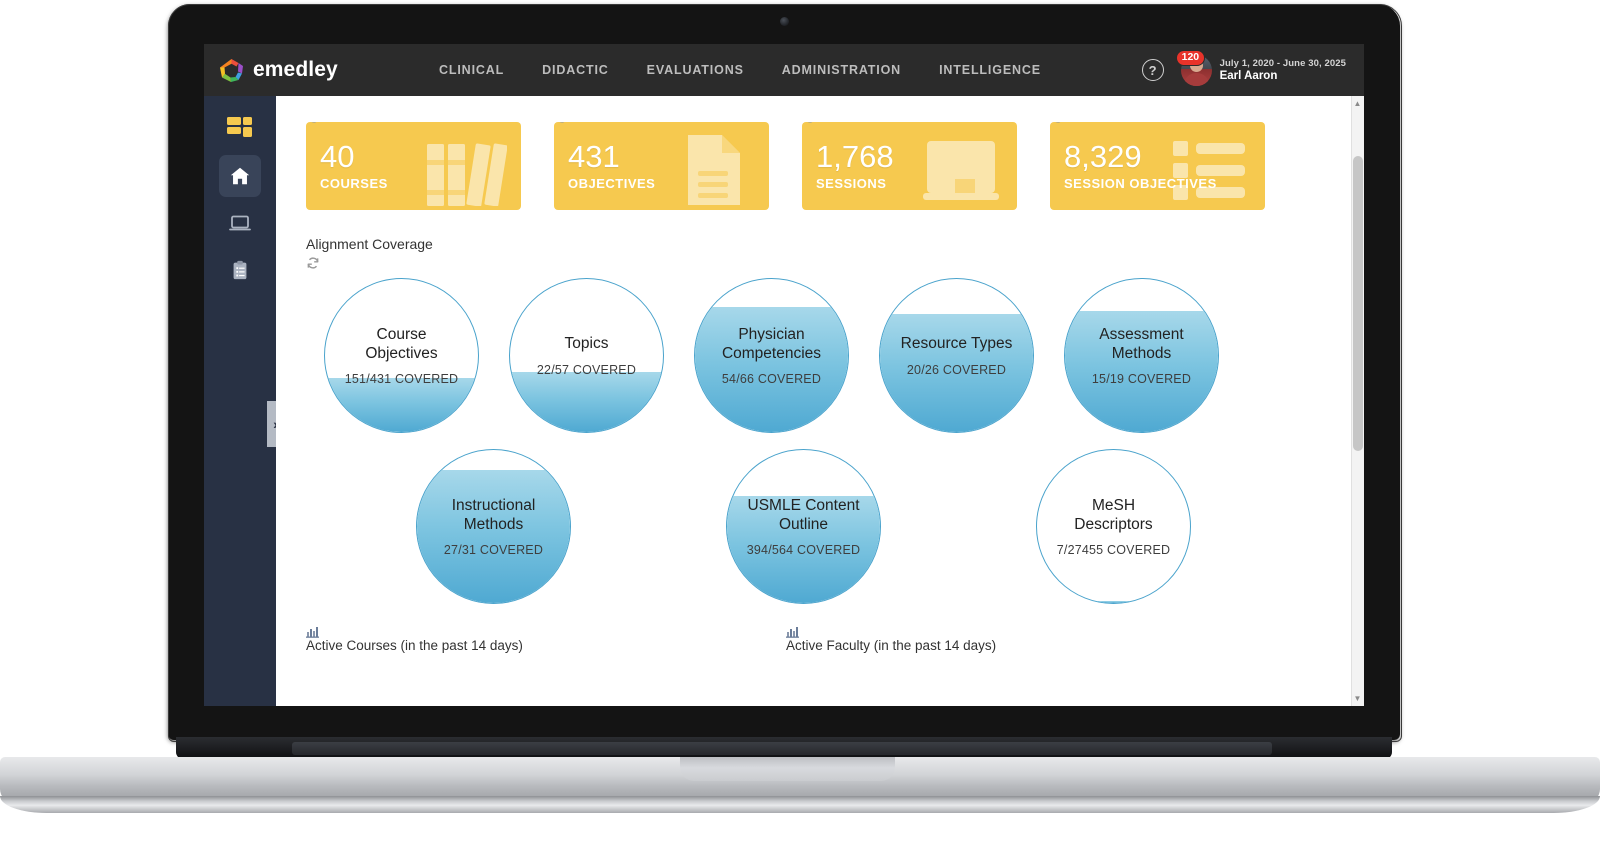 This screenshot has height=843, width=1600. I want to click on nav-item-evaluations: EVALUATIONS, so click(695, 70).